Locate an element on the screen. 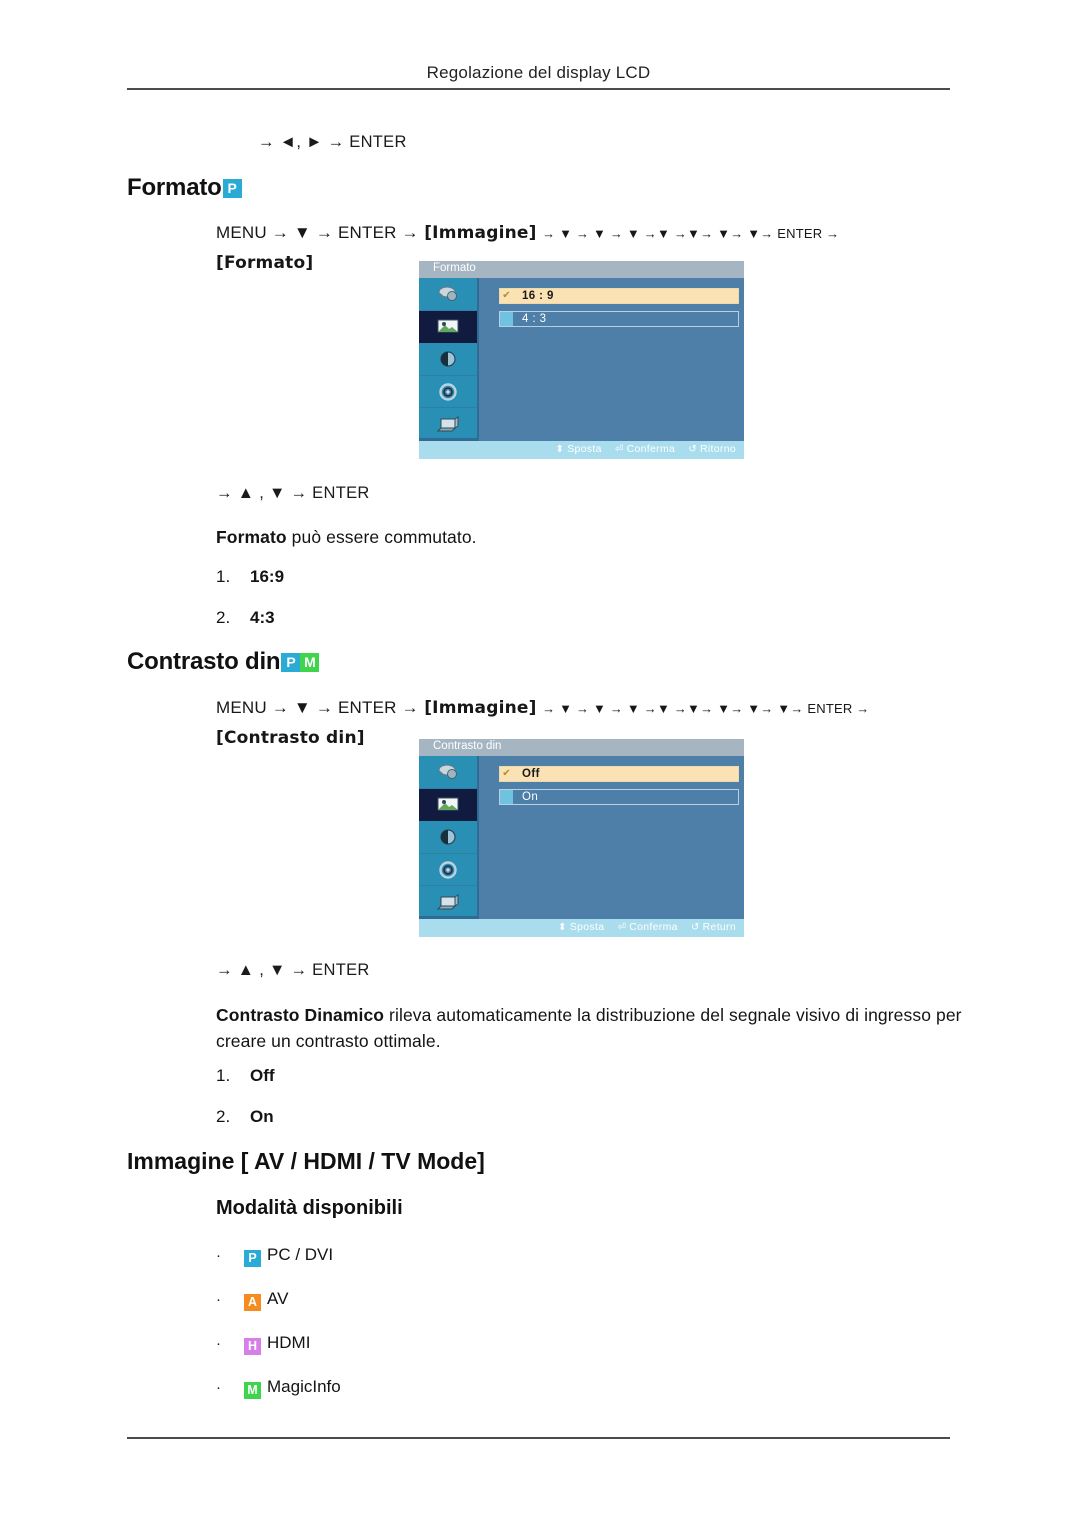  osd-hint-label: Return is located at coordinates (719, 927).